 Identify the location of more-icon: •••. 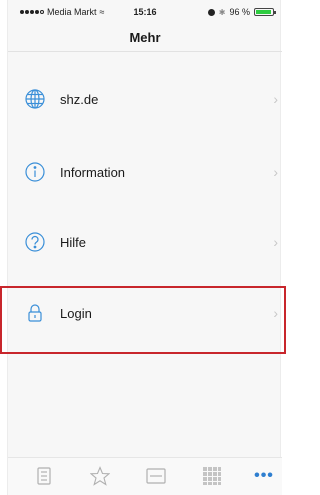
(264, 476).